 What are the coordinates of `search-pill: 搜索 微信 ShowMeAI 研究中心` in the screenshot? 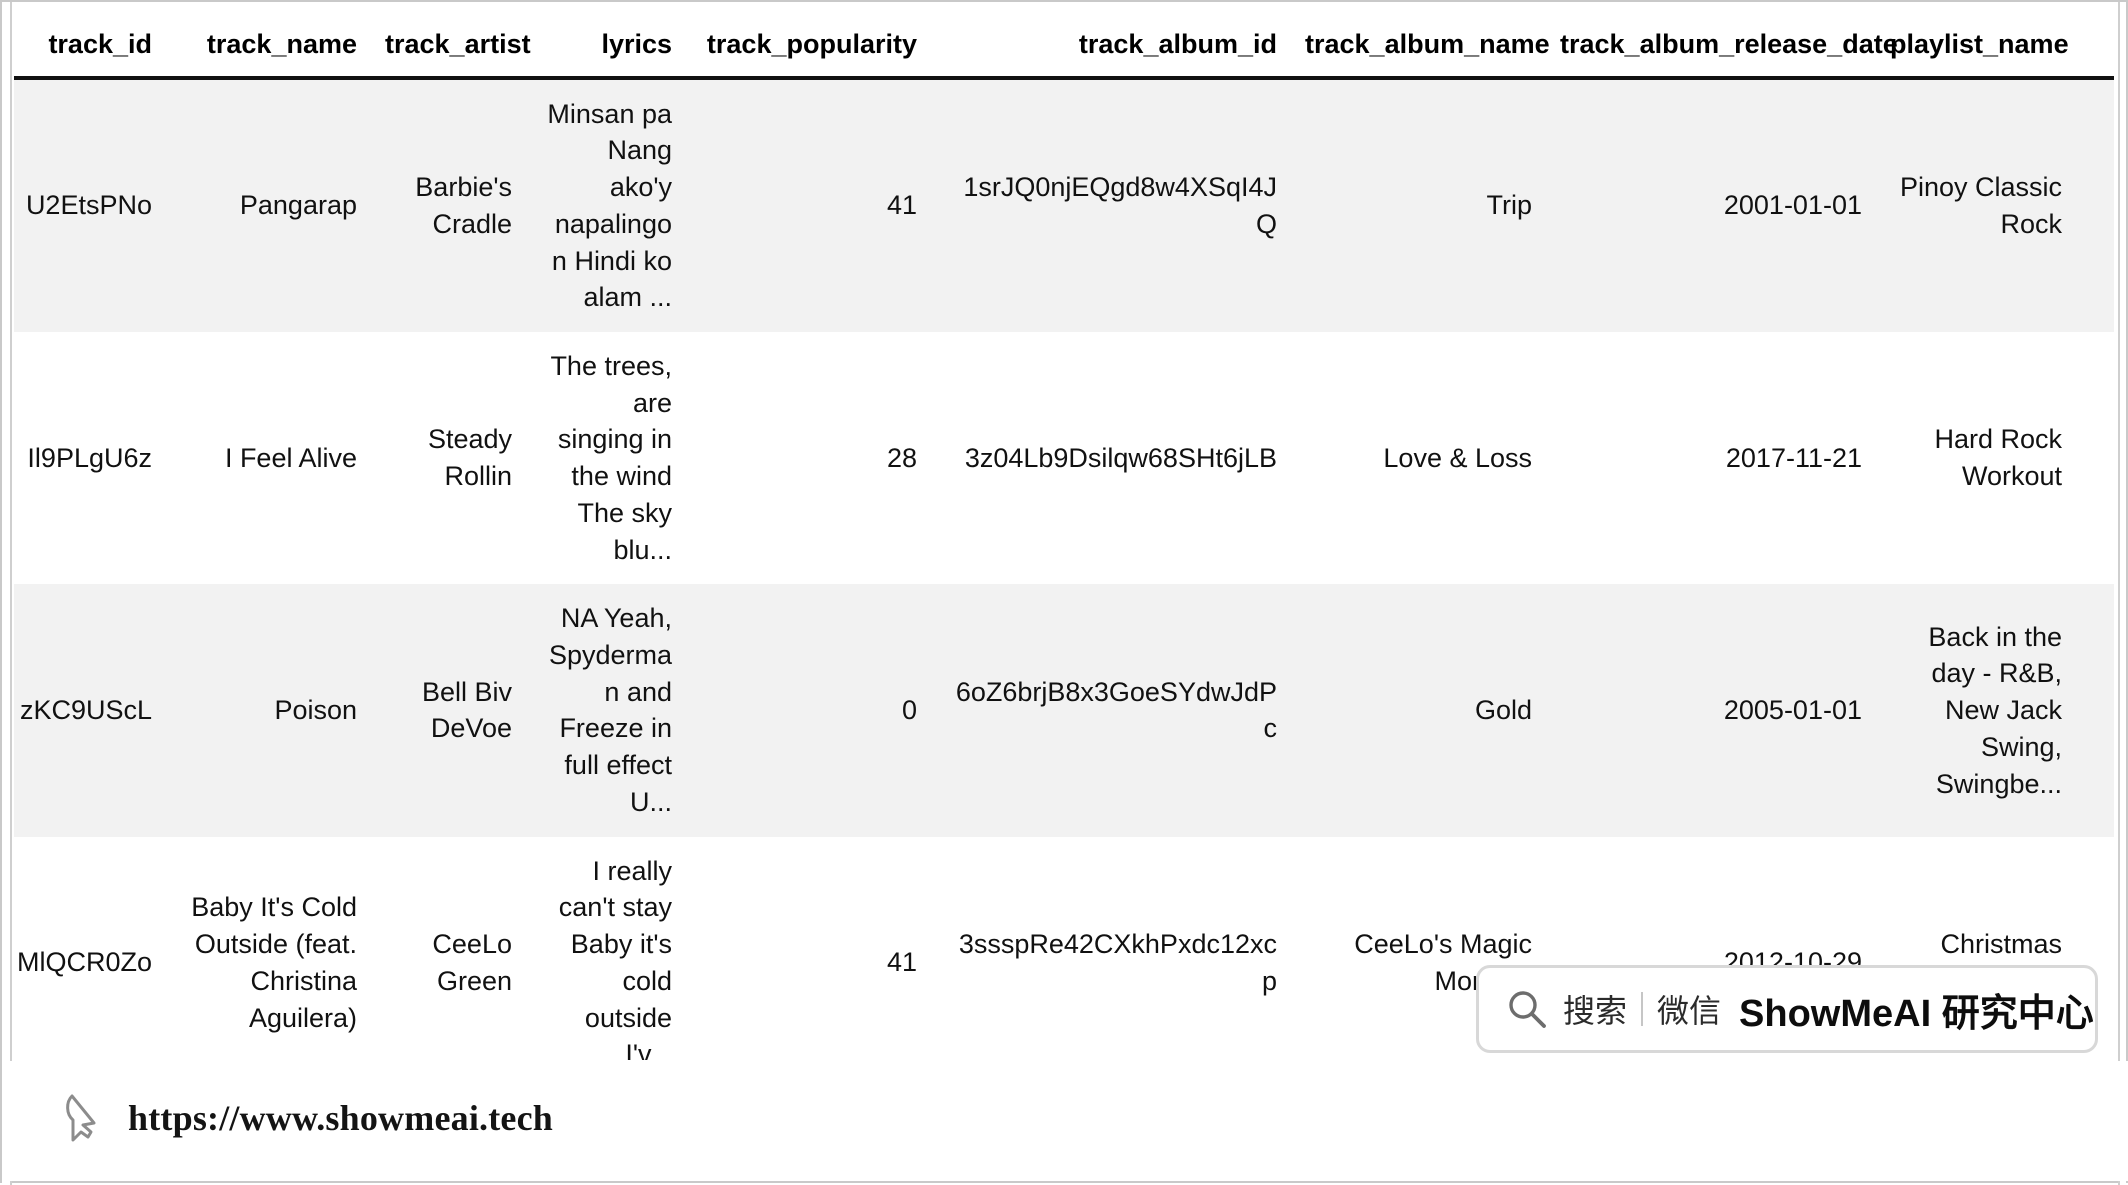 It's located at (1787, 1009).